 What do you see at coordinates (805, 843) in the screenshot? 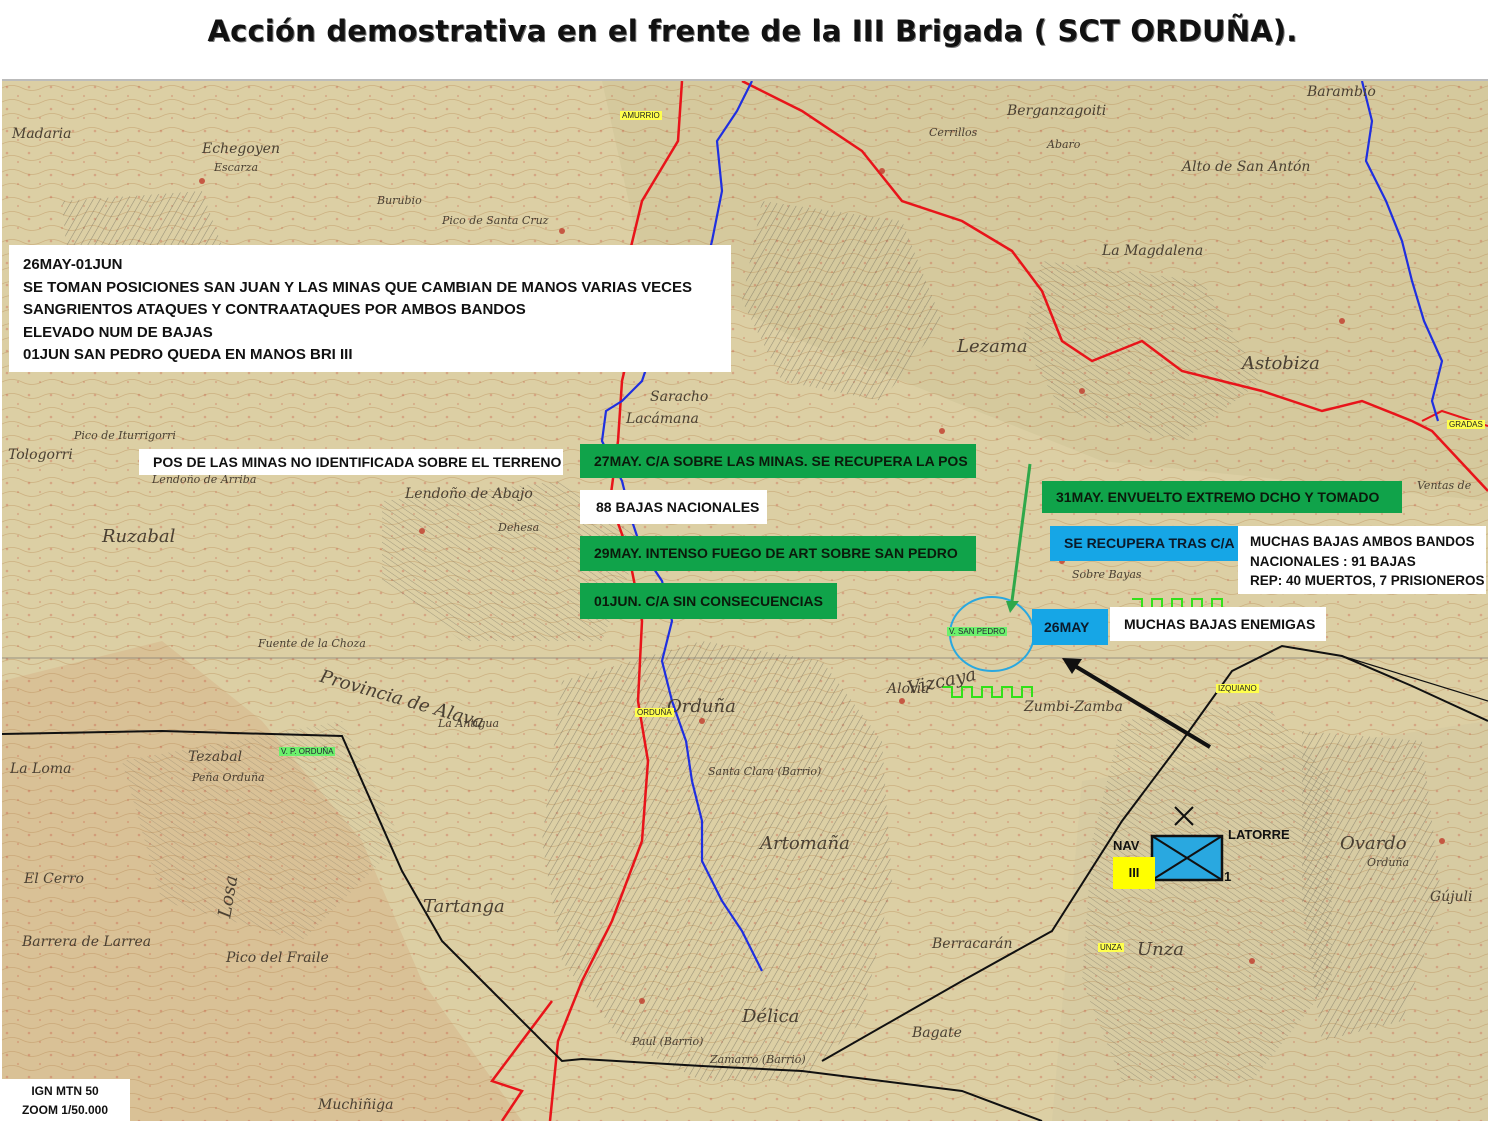
I see `map-label: Artomaña` at bounding box center [805, 843].